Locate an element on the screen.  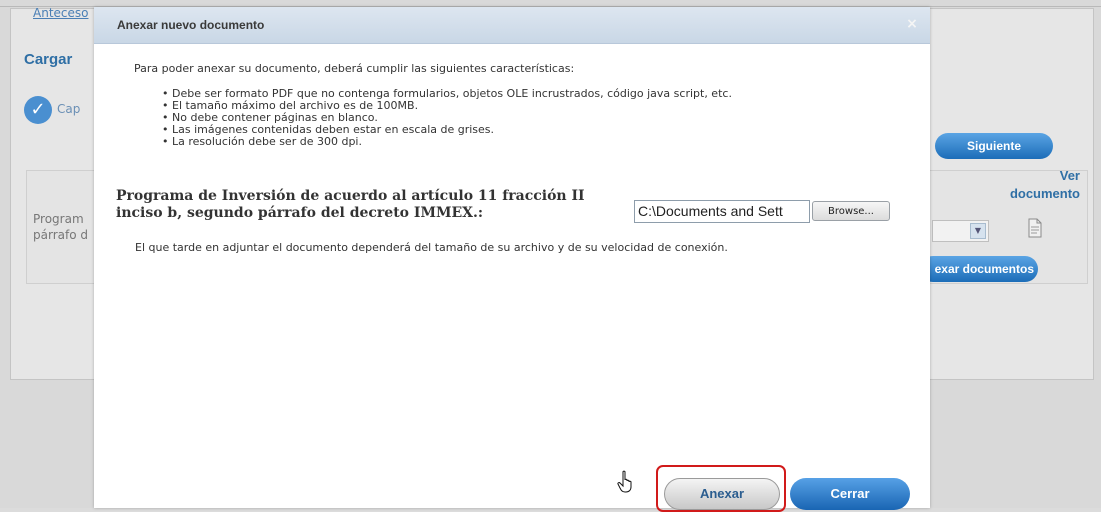
step-label: Cap is located at coordinates (69, 109).